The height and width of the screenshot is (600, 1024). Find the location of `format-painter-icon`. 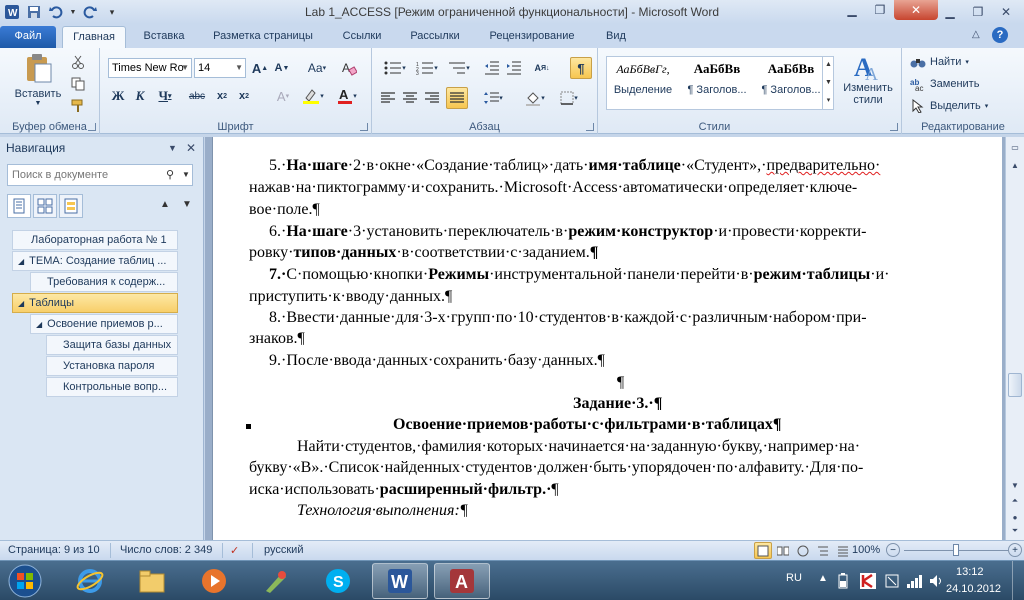

format-painter-icon is located at coordinates (78, 106).